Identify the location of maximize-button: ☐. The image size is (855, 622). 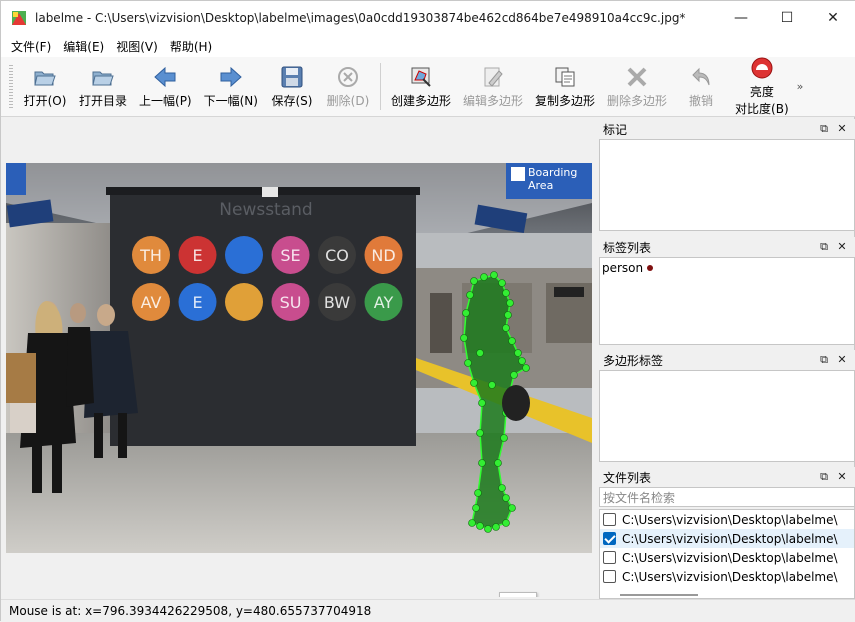
(787, 18).